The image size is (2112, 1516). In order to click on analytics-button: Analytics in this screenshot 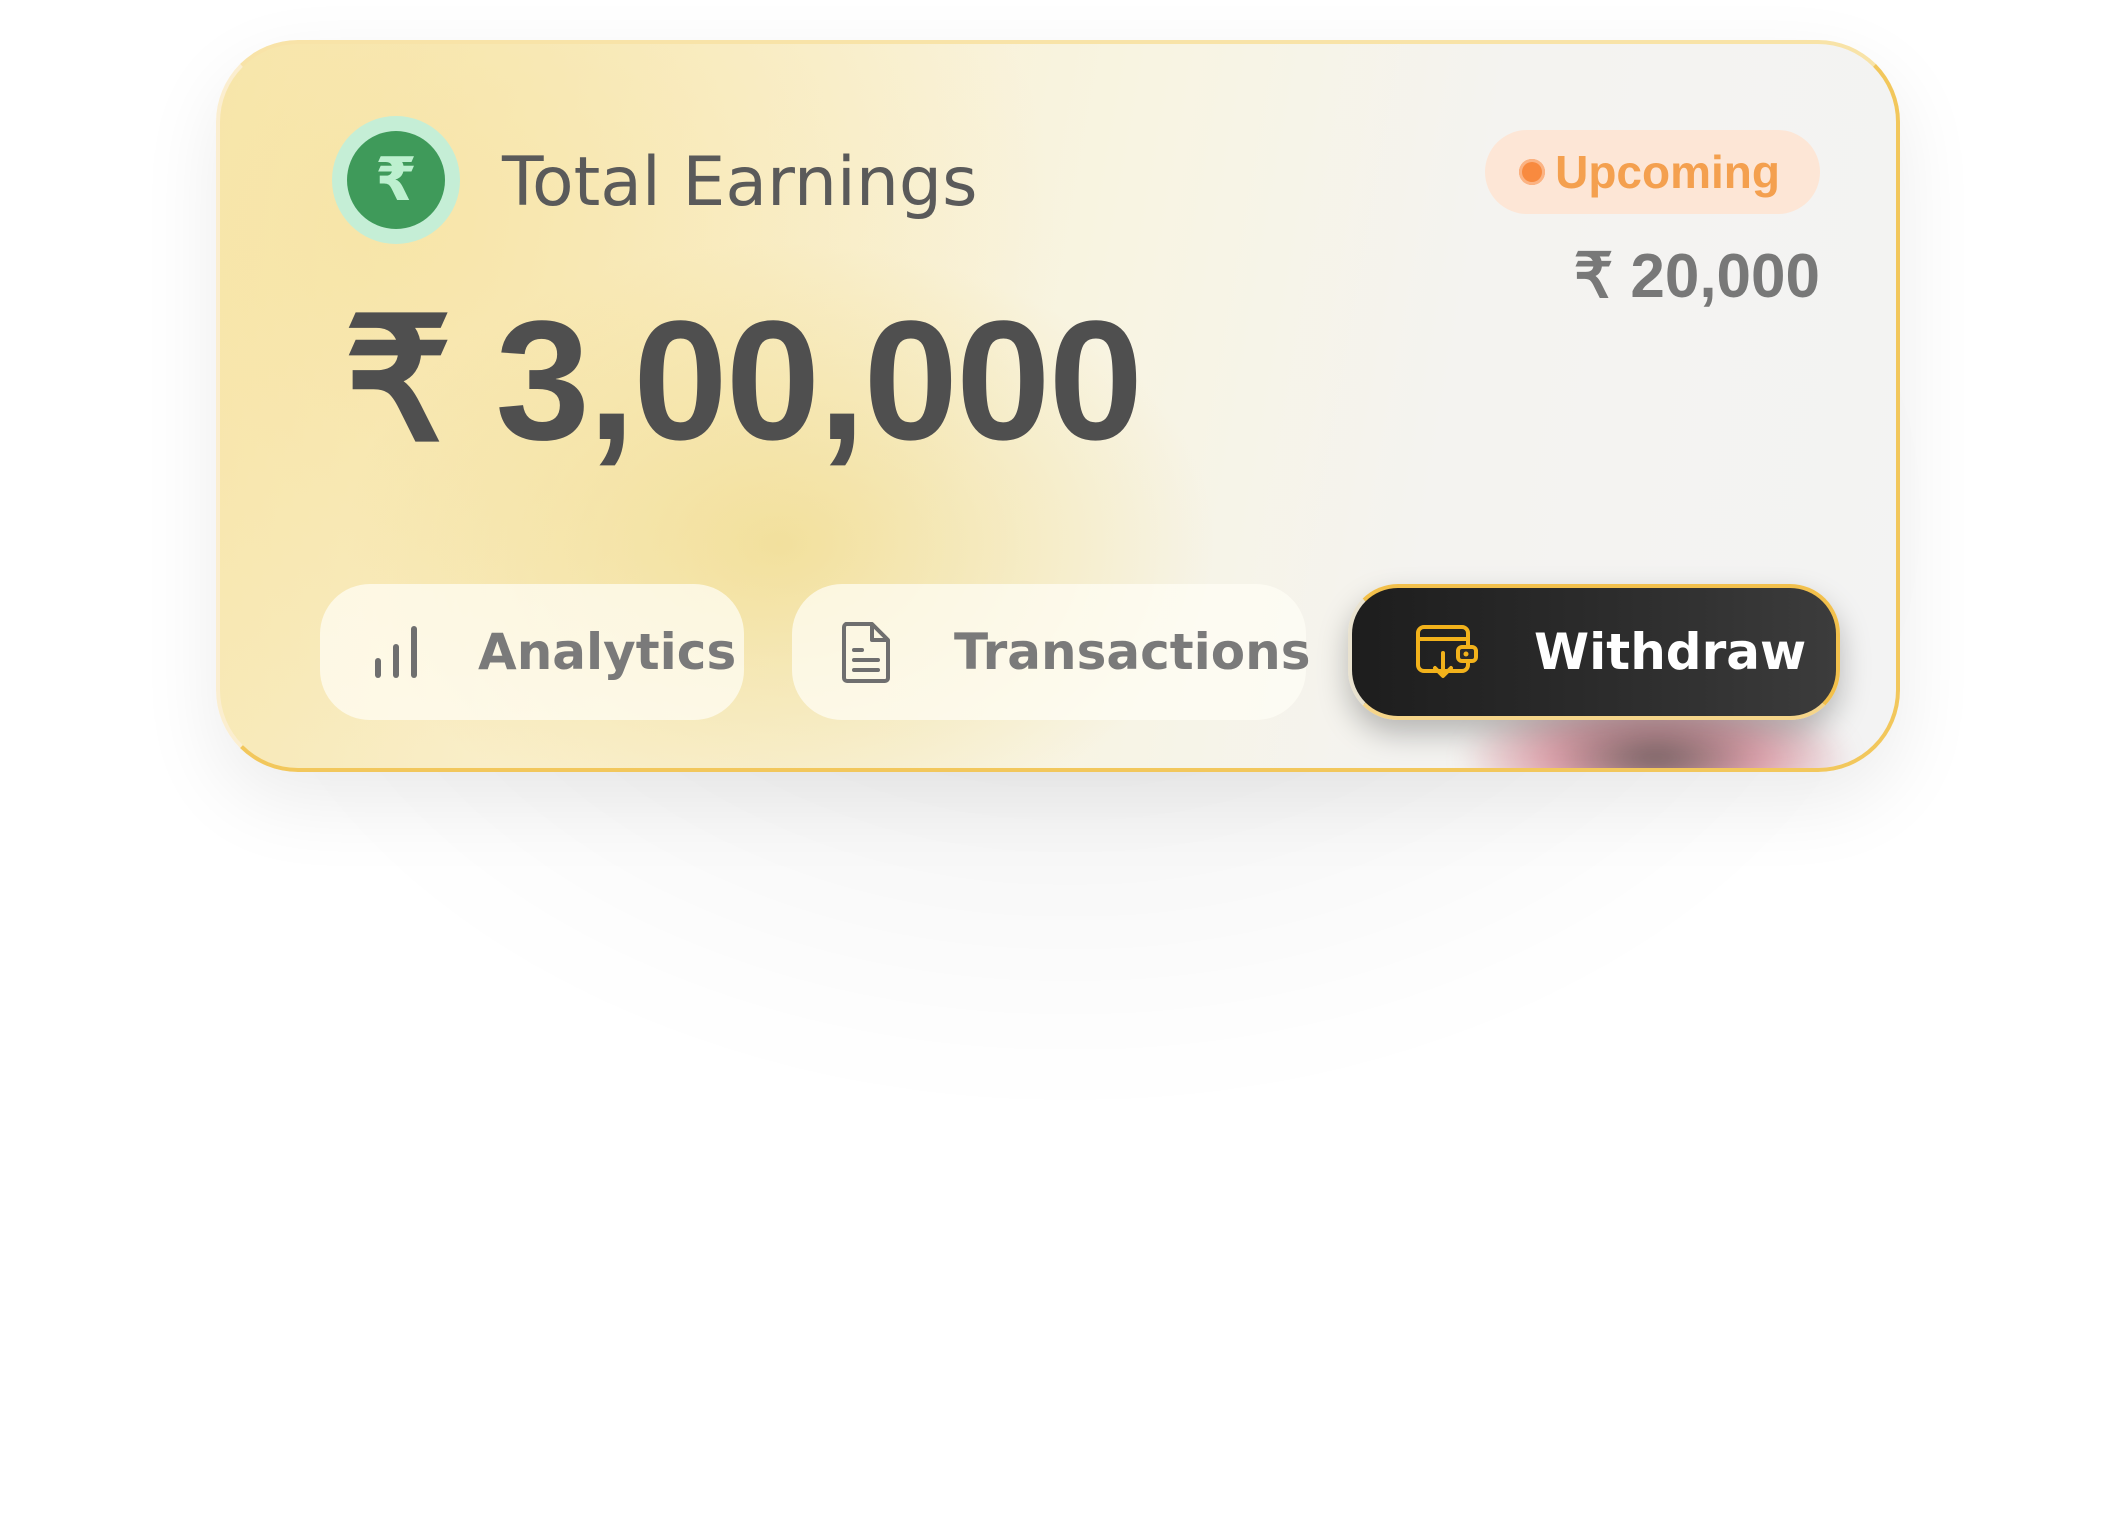, I will do `click(532, 652)`.